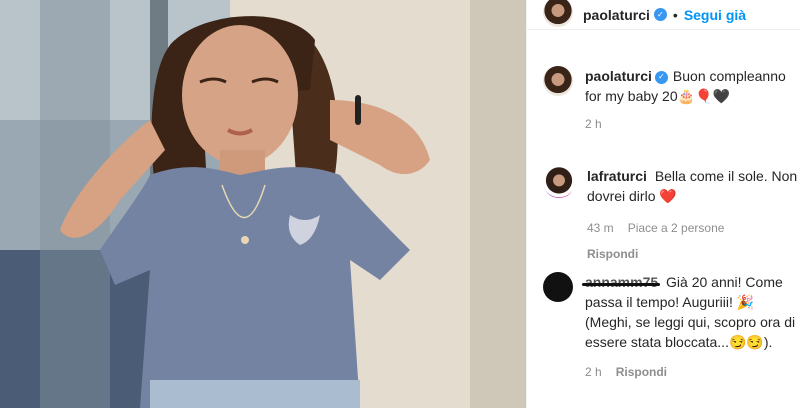 The image size is (800, 408). What do you see at coordinates (676, 228) in the screenshot?
I see `comment-likes: Piace a 2 persone` at bounding box center [676, 228].